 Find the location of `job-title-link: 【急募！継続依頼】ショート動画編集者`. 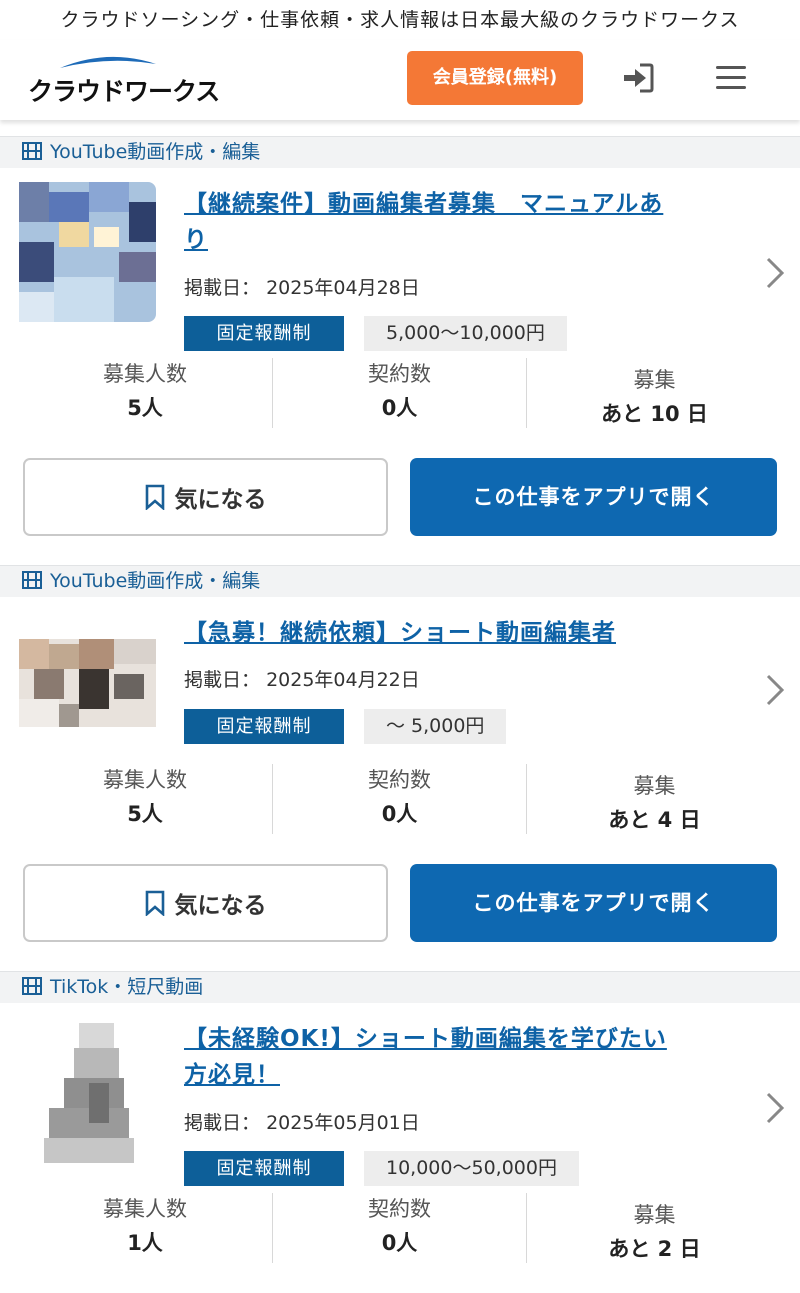

job-title-link: 【急募！継続依頼】ショート動画編集者 is located at coordinates (454, 633).